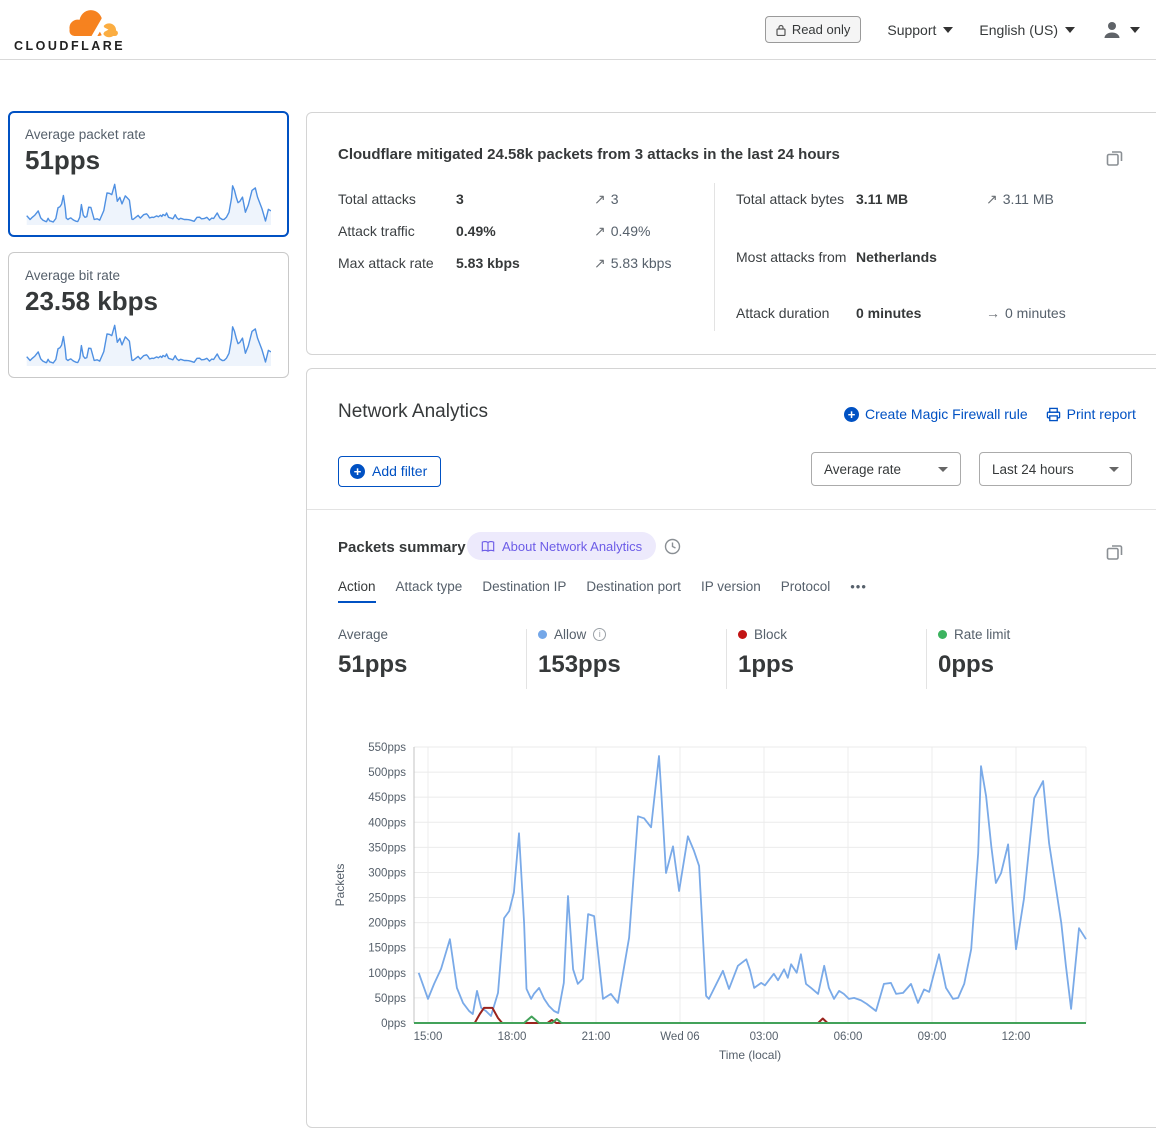 The width and height of the screenshot is (1156, 1128). What do you see at coordinates (148, 204) in the screenshot?
I see `packet-rate-sparkline` at bounding box center [148, 204].